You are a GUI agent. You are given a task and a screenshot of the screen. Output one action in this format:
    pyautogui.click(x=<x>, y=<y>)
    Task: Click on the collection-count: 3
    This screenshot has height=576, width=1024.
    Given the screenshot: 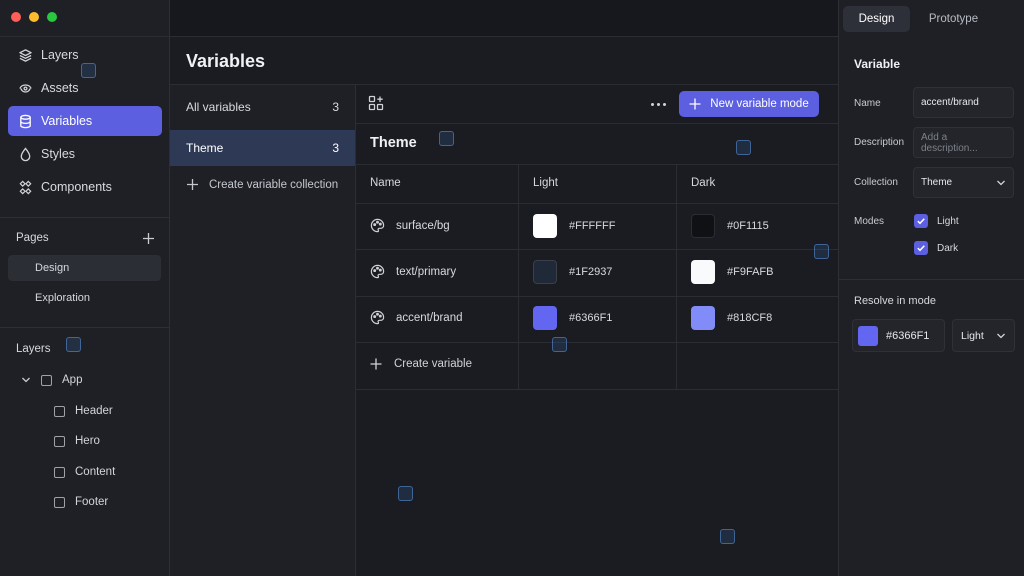 What is the action you would take?
    pyautogui.click(x=335, y=148)
    